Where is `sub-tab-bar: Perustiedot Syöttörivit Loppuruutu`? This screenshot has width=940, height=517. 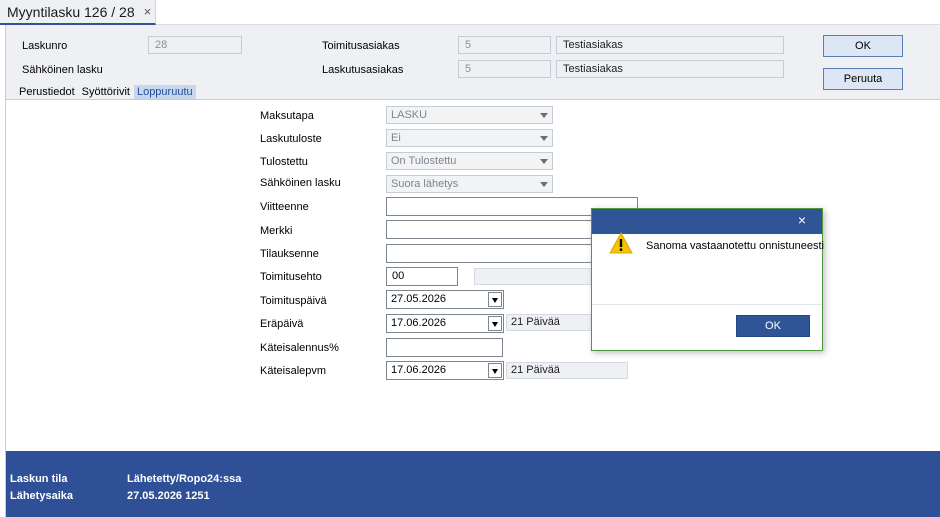
sub-tab-bar: Perustiedot Syöttörivit Loppuruutu is located at coordinates (106, 92).